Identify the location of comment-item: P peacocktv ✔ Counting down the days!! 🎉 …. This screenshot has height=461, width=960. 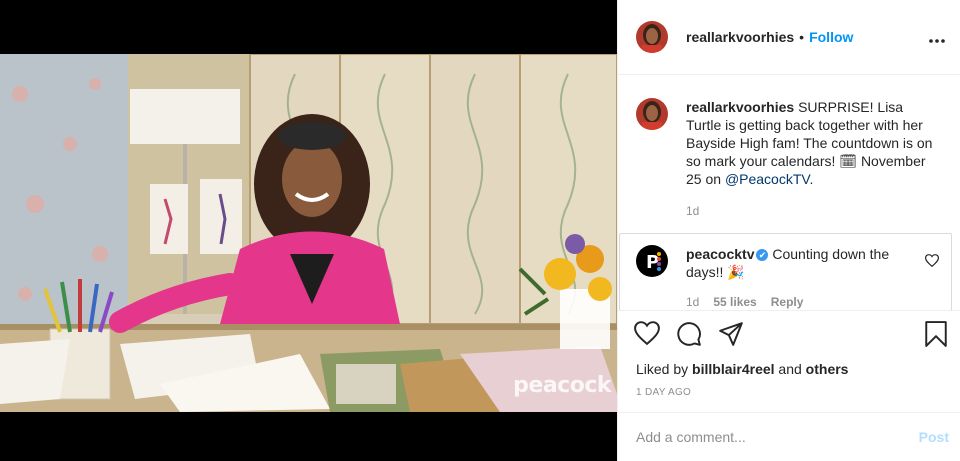
(785, 271).